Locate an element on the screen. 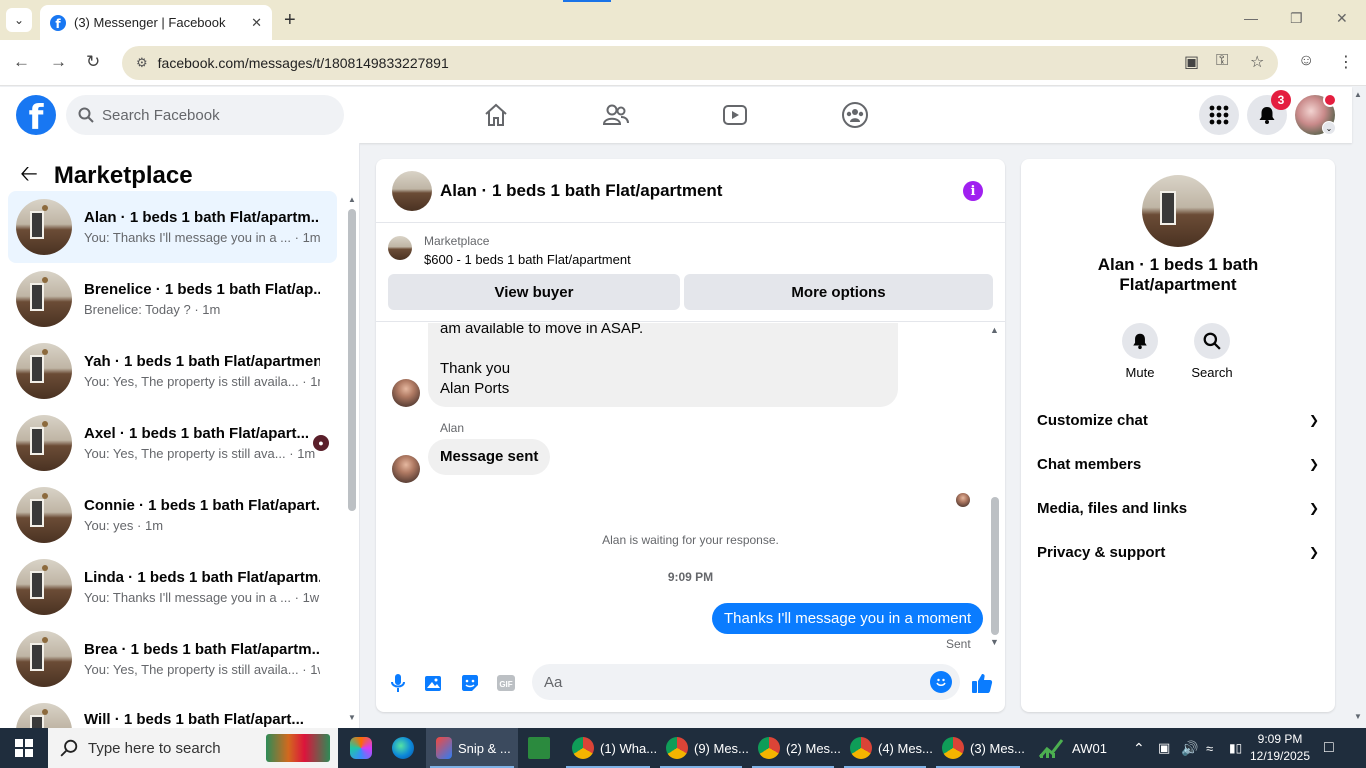 This screenshot has height=768, width=1366. conversation-info-icon: i is located at coordinates (973, 191).